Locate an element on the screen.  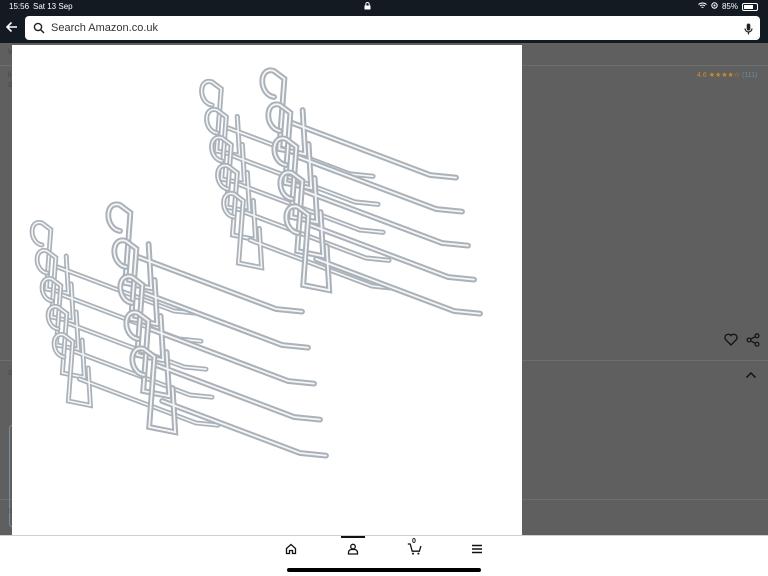
share-icon is located at coordinates (753, 342).